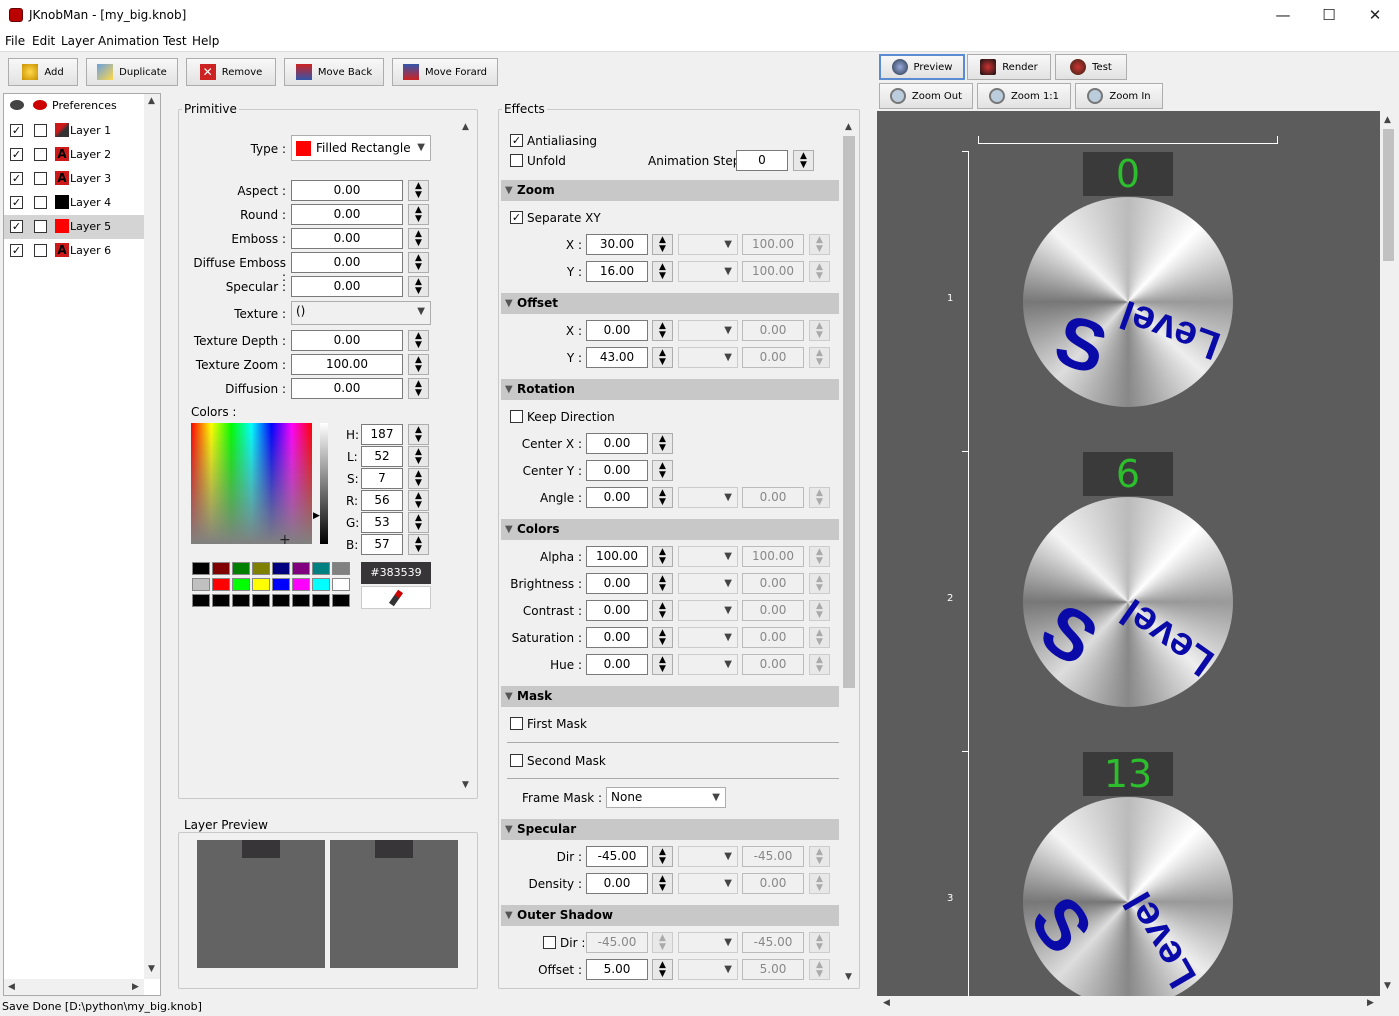  Describe the element at coordinates (708, 942) in the screenshot. I see `outer-shadow-dir-curve-select: ▼` at that location.